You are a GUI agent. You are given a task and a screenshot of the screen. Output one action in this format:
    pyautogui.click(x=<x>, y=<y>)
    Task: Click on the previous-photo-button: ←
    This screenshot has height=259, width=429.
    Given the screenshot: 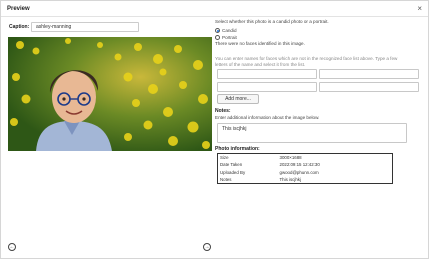 What is the action you would take?
    pyautogui.click(x=12, y=247)
    